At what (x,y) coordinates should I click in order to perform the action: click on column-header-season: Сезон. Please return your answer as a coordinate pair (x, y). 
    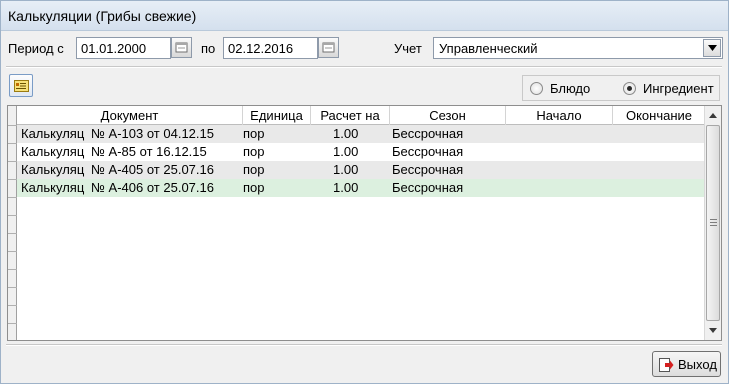
    Looking at the image, I should click on (448, 115).